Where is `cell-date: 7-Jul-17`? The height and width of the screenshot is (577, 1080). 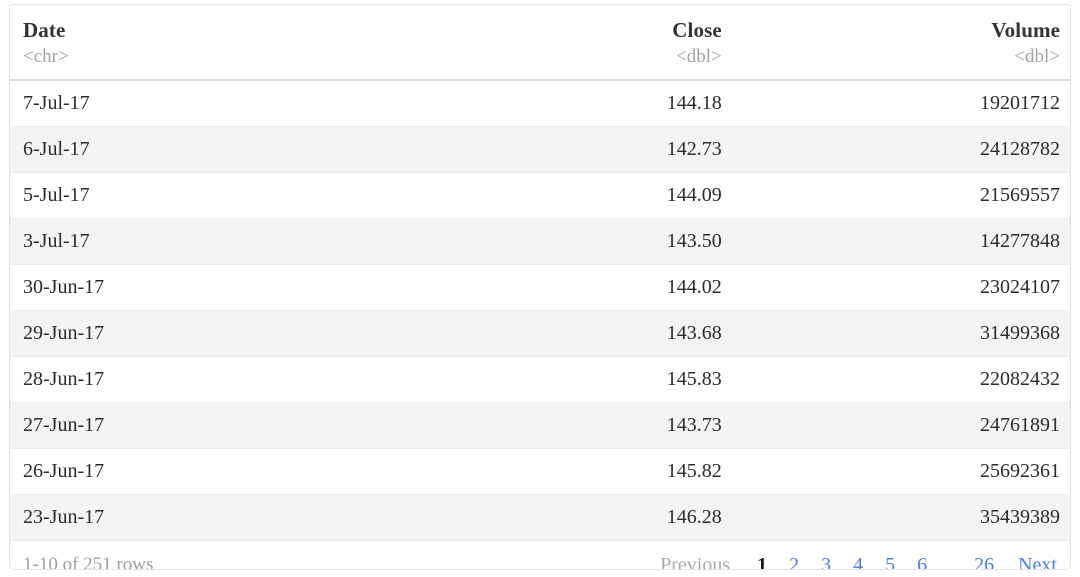 cell-date: 7-Jul-17 is located at coordinates (254, 103).